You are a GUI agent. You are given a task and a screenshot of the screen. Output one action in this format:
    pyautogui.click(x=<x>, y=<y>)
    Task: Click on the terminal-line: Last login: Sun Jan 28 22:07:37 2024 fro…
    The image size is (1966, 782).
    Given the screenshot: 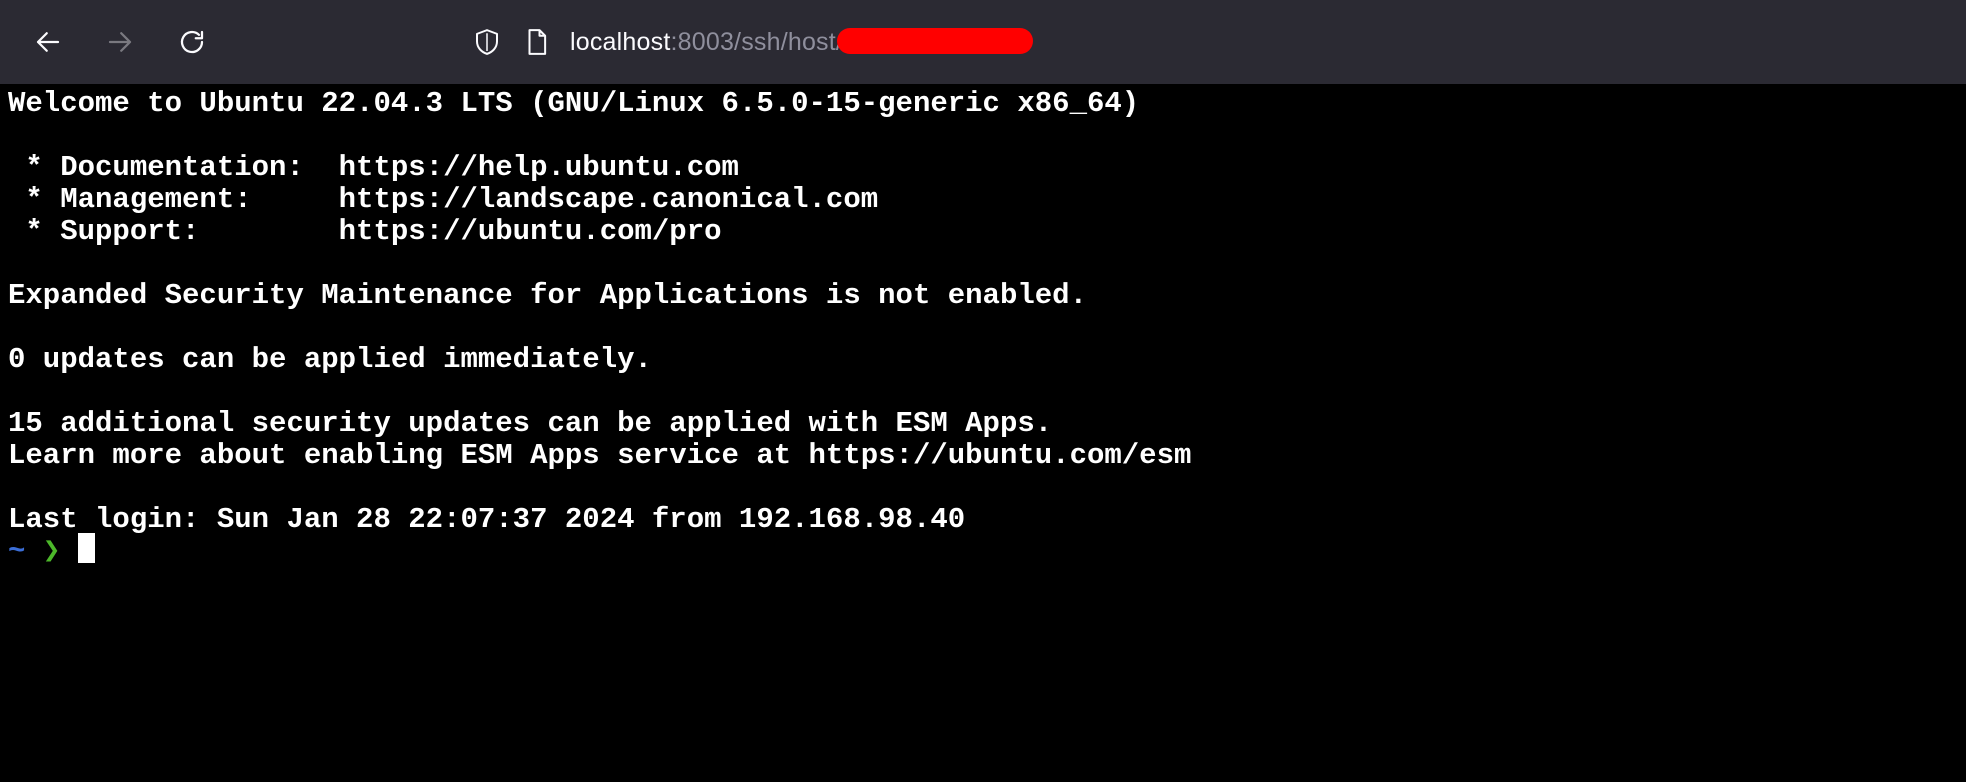 What is the action you would take?
    pyautogui.click(x=487, y=519)
    